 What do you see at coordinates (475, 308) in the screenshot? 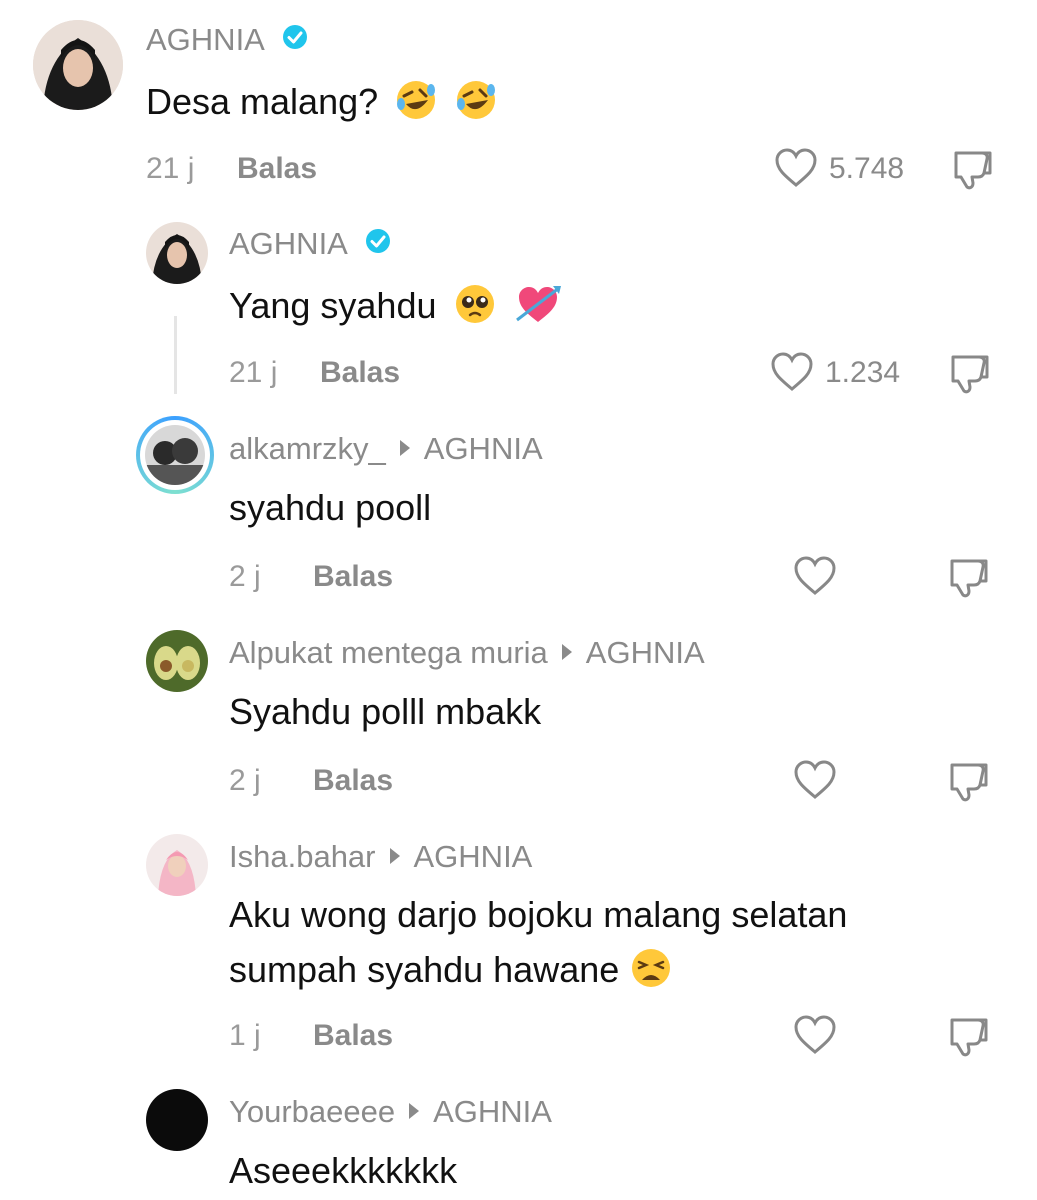
I see `pleading-face-emoji` at bounding box center [475, 308].